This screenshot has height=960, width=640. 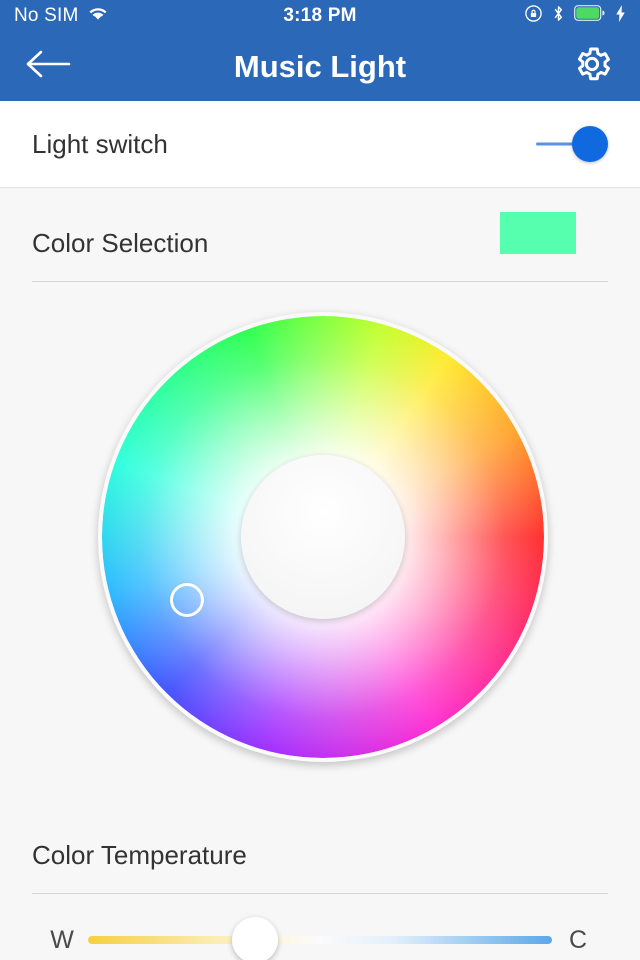 What do you see at coordinates (120, 243) in the screenshot?
I see `color-selection-label: Color Selection` at bounding box center [120, 243].